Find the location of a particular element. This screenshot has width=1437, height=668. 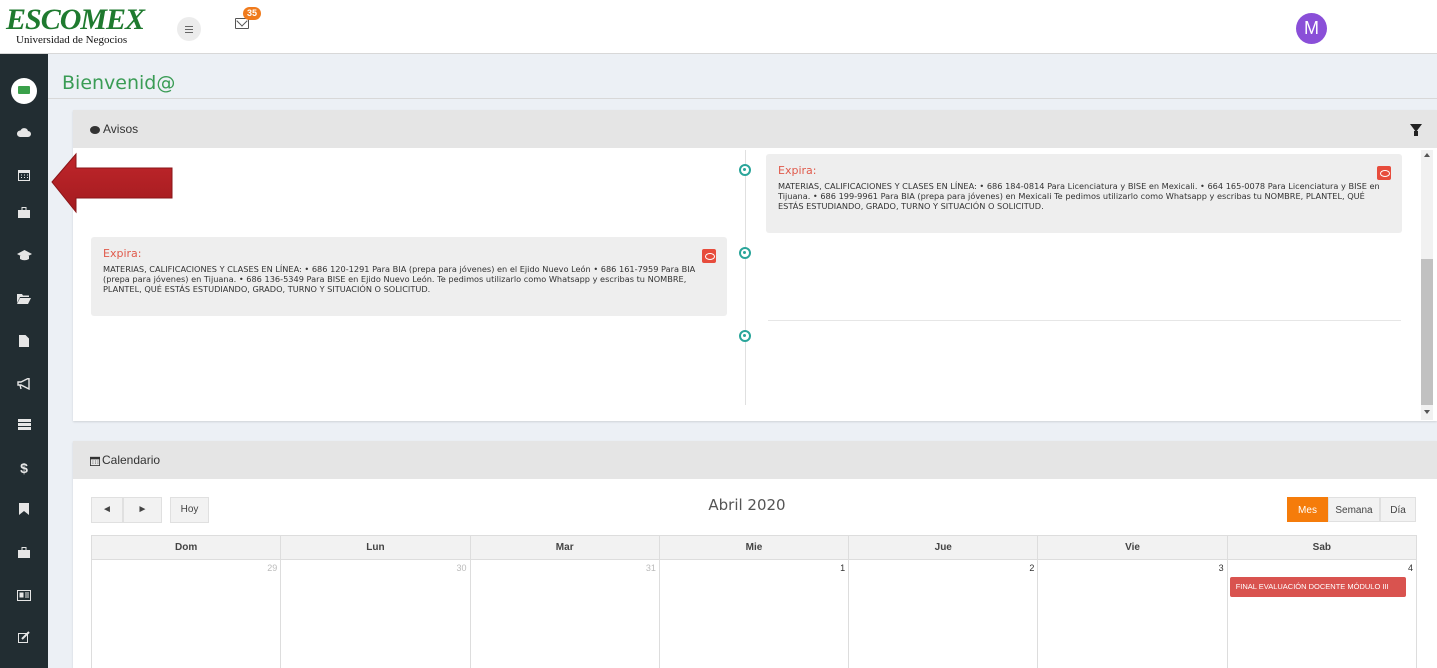

scroll-up-arrow-icon is located at coordinates (1427, 155).